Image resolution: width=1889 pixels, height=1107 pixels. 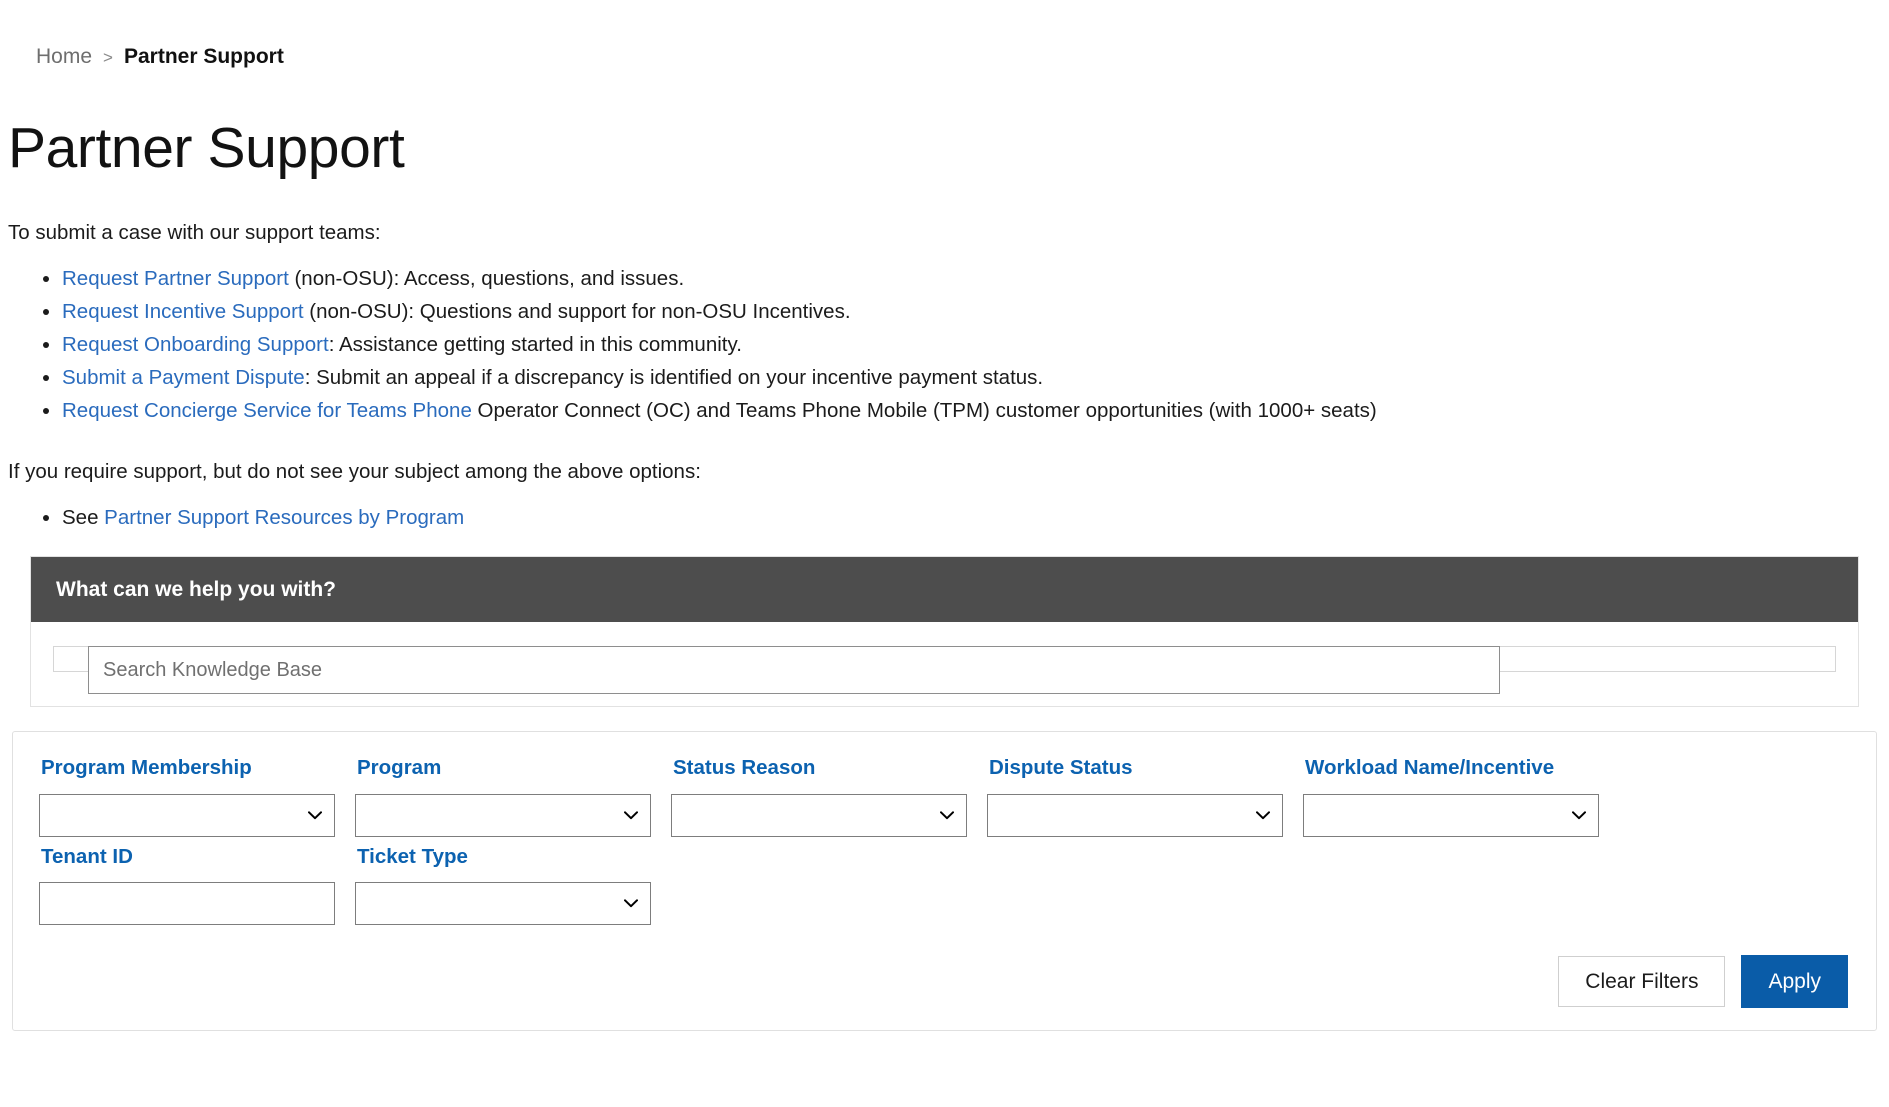 I want to click on partner-support-resources-link: Partner Support Resources by Program, so click(x=284, y=517).